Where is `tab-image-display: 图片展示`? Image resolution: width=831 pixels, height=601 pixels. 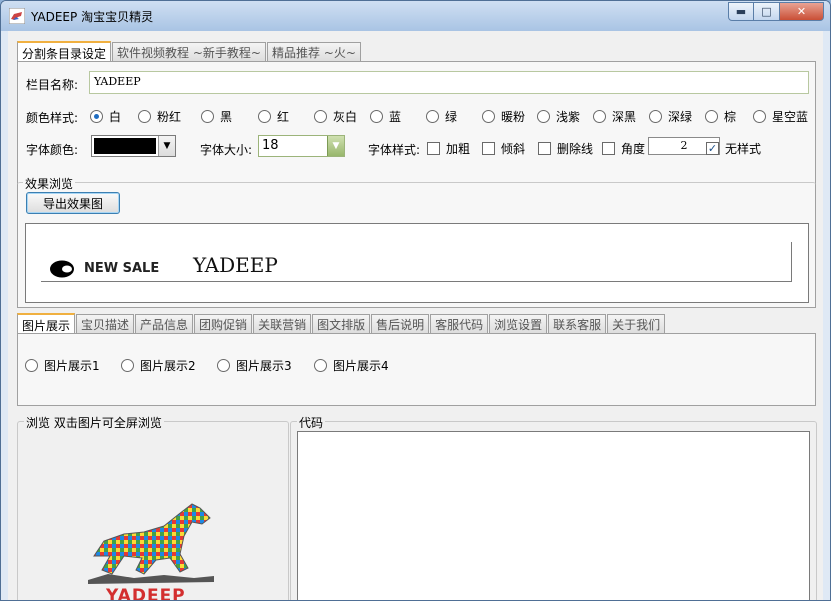 tab-image-display: 图片展示 is located at coordinates (46, 324).